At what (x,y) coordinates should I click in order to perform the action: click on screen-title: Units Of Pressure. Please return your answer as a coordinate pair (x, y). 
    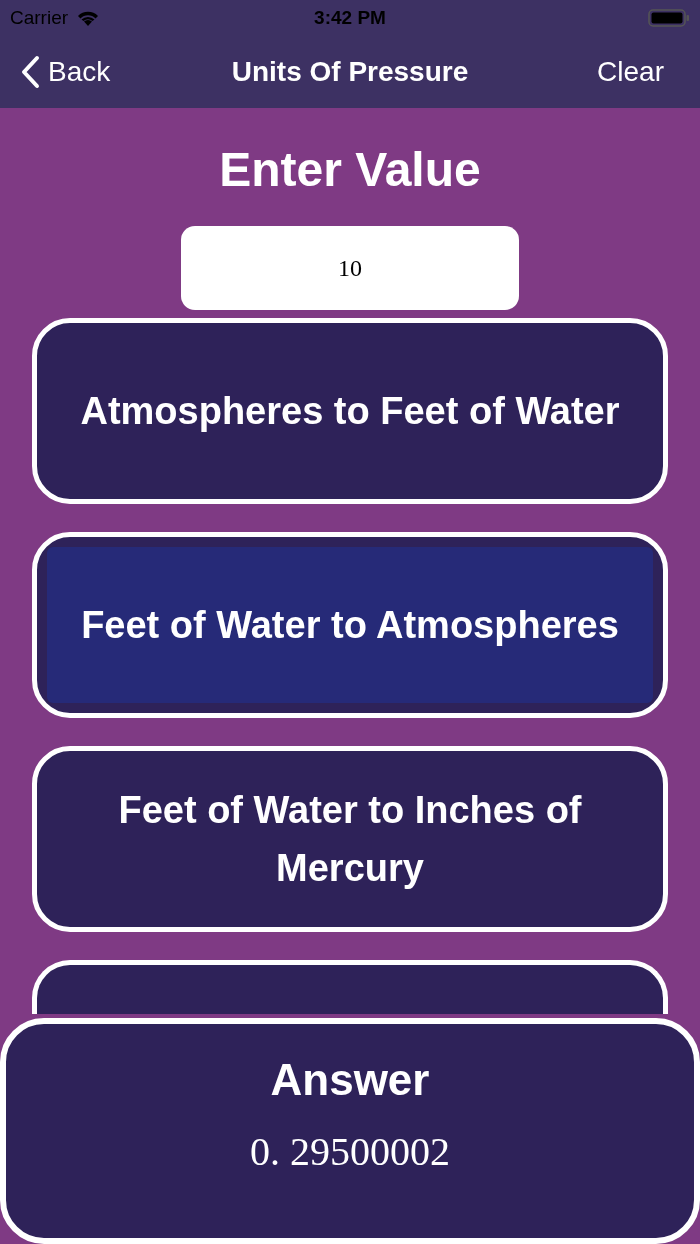
    Looking at the image, I should click on (350, 72).